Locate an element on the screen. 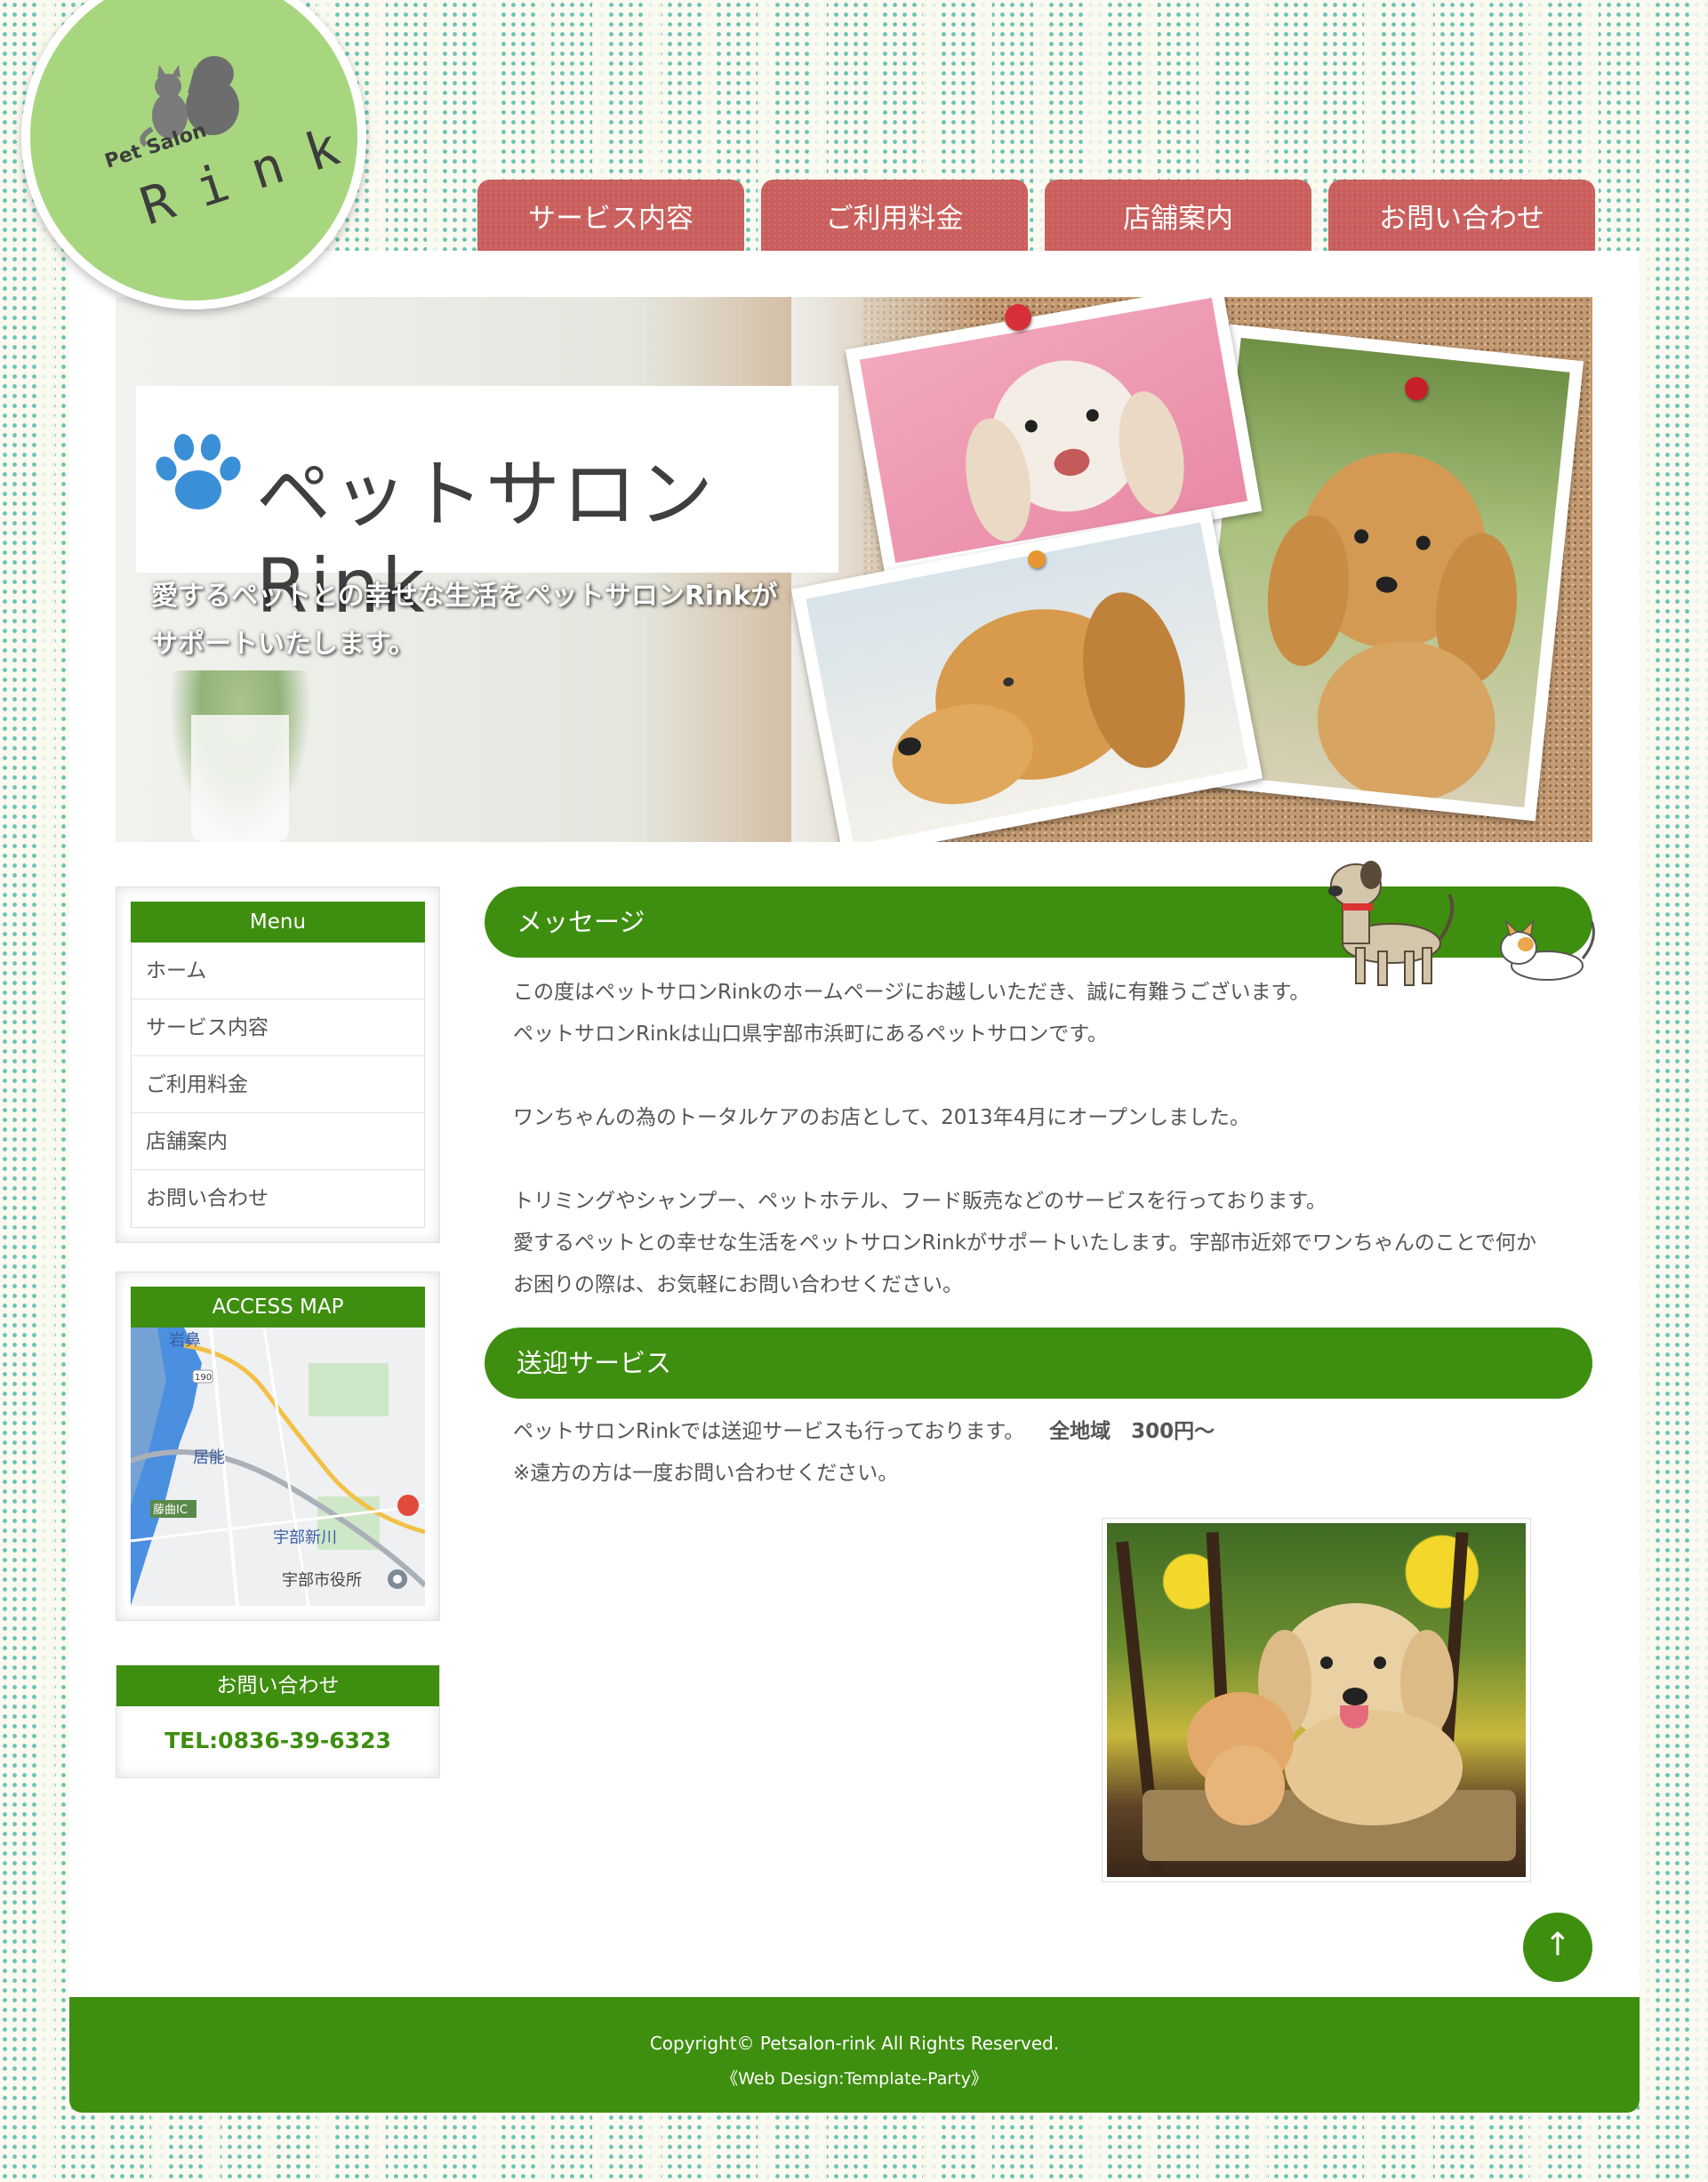  nav-pricing: ご利用料金 is located at coordinates (894, 215).